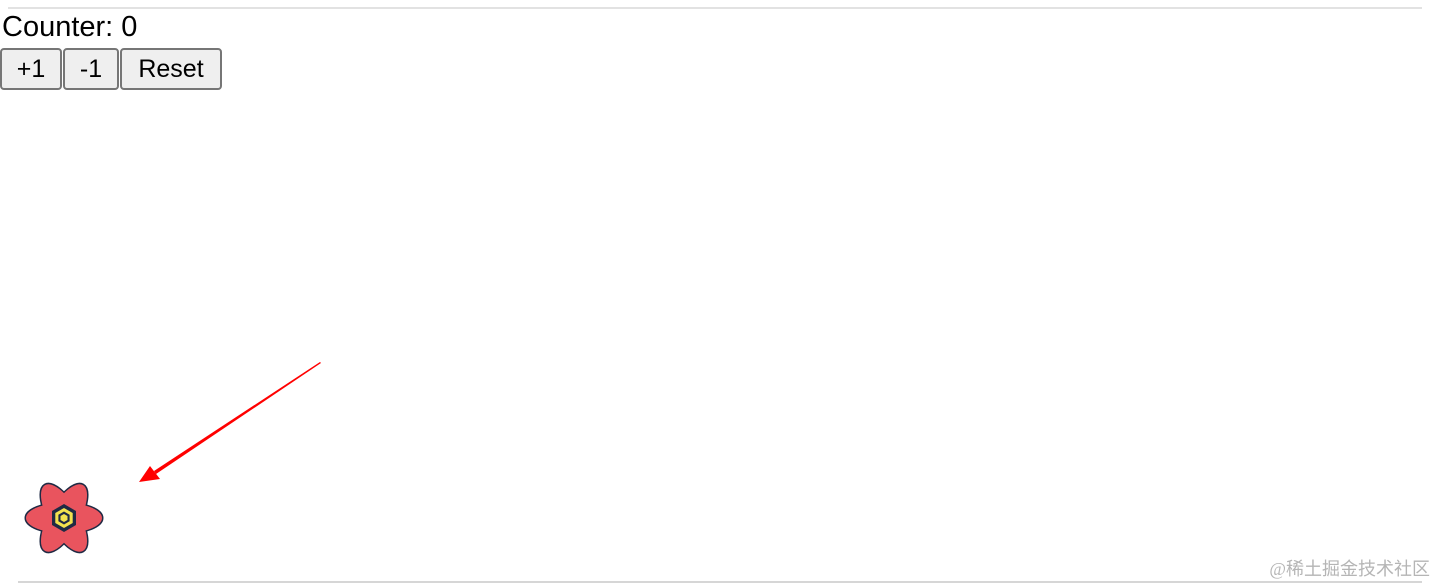 The image size is (1436, 586). I want to click on annotation-arrow, so click(230, 422).